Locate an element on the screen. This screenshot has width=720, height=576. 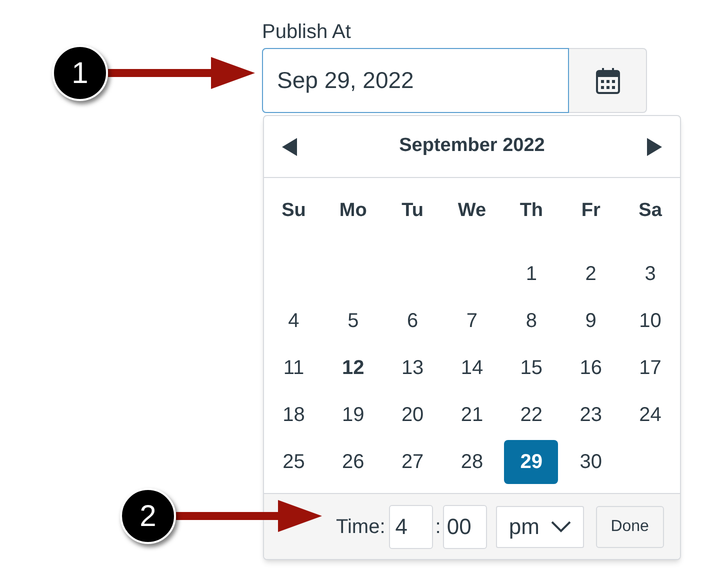
day-cell: 7 is located at coordinates (471, 320).